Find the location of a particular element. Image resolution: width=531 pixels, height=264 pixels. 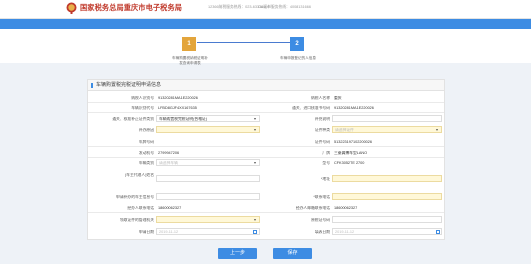

brand-value: 三菱翼搏车型LANO is located at coordinates (351, 153).